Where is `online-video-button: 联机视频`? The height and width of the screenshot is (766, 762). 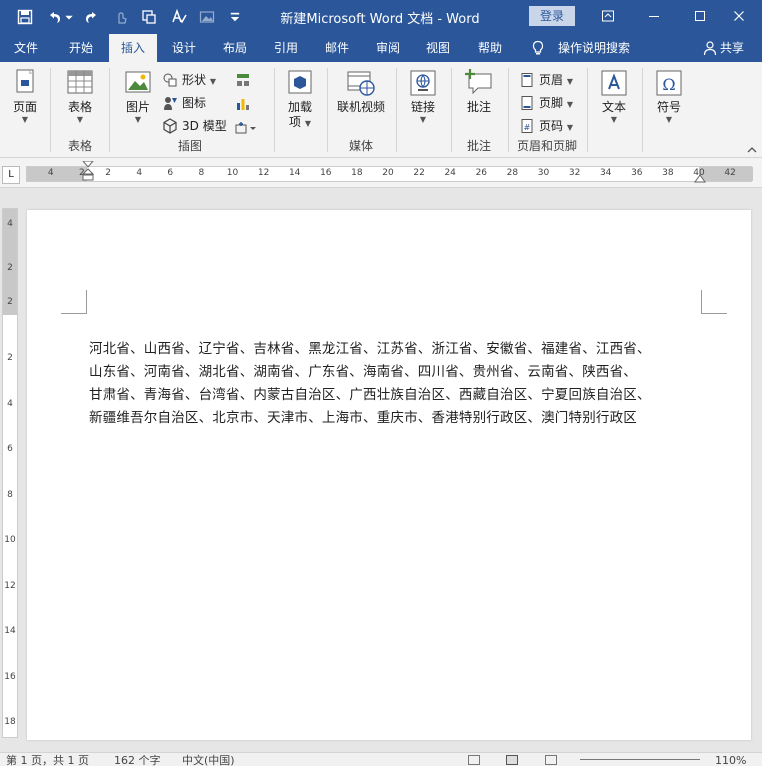
online-video-button: 联机视频 is located at coordinates (361, 91).